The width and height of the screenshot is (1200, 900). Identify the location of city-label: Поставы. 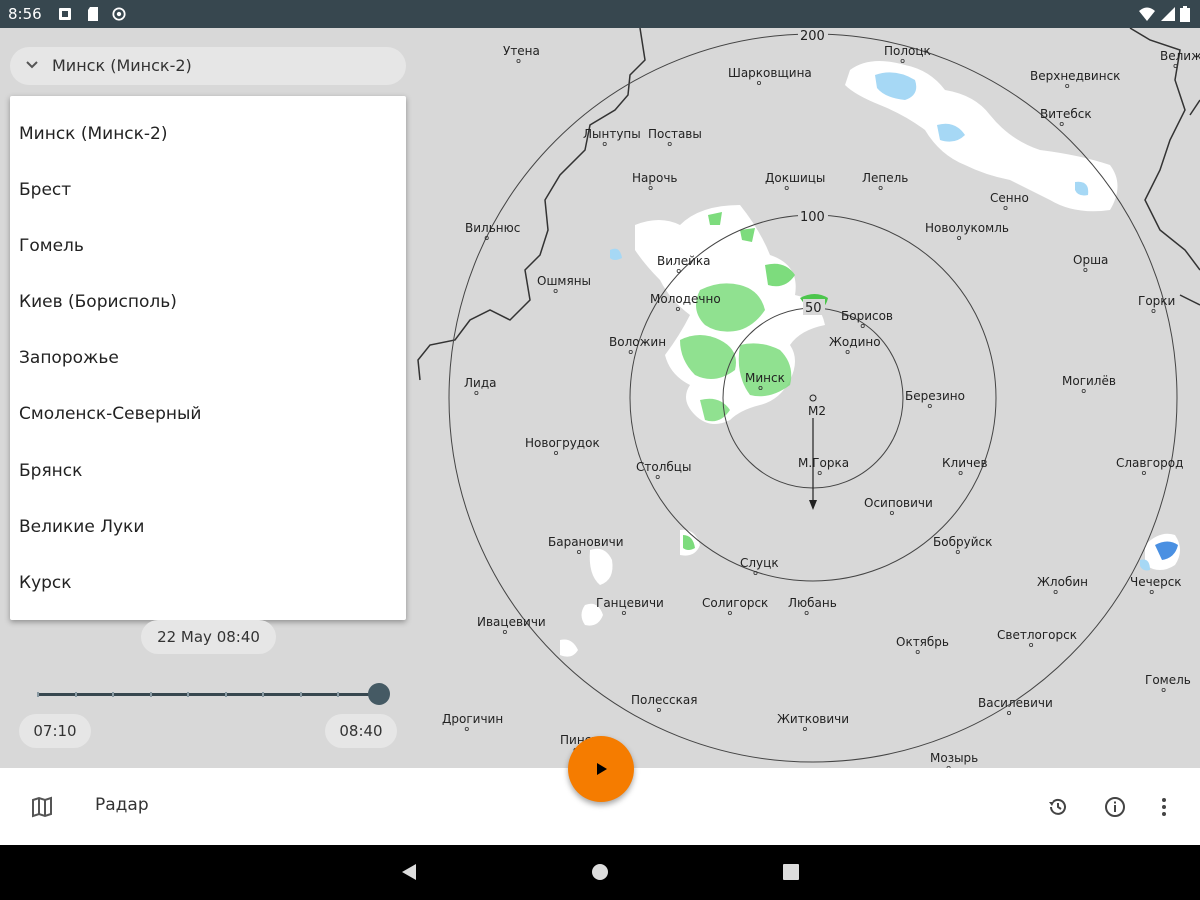
(675, 134).